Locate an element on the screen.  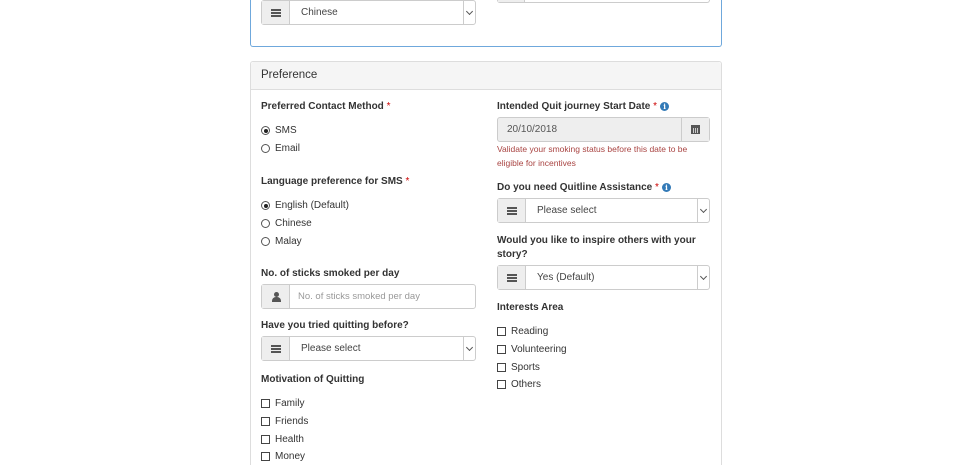
calendar-button is located at coordinates (695, 129).